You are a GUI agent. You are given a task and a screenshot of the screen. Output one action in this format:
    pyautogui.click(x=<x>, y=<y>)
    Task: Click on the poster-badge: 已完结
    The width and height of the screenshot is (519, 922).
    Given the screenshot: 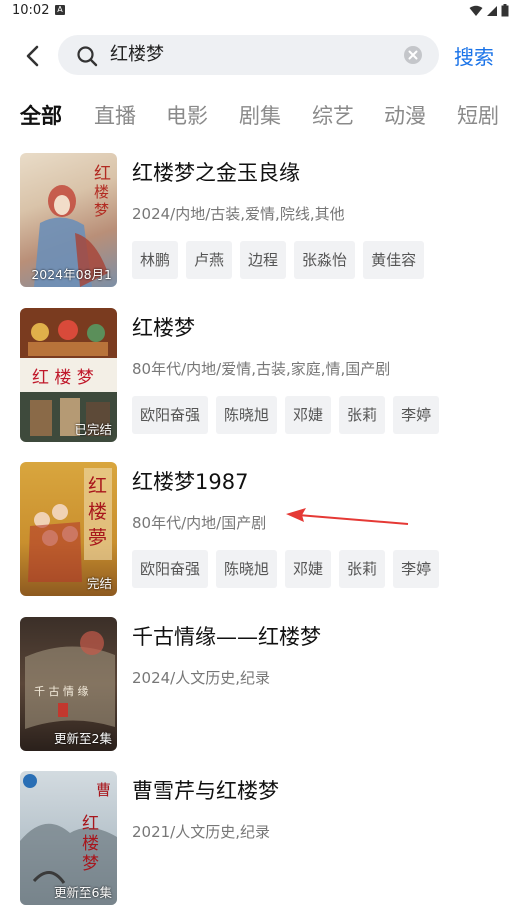 What is the action you would take?
    pyautogui.click(x=93, y=429)
    